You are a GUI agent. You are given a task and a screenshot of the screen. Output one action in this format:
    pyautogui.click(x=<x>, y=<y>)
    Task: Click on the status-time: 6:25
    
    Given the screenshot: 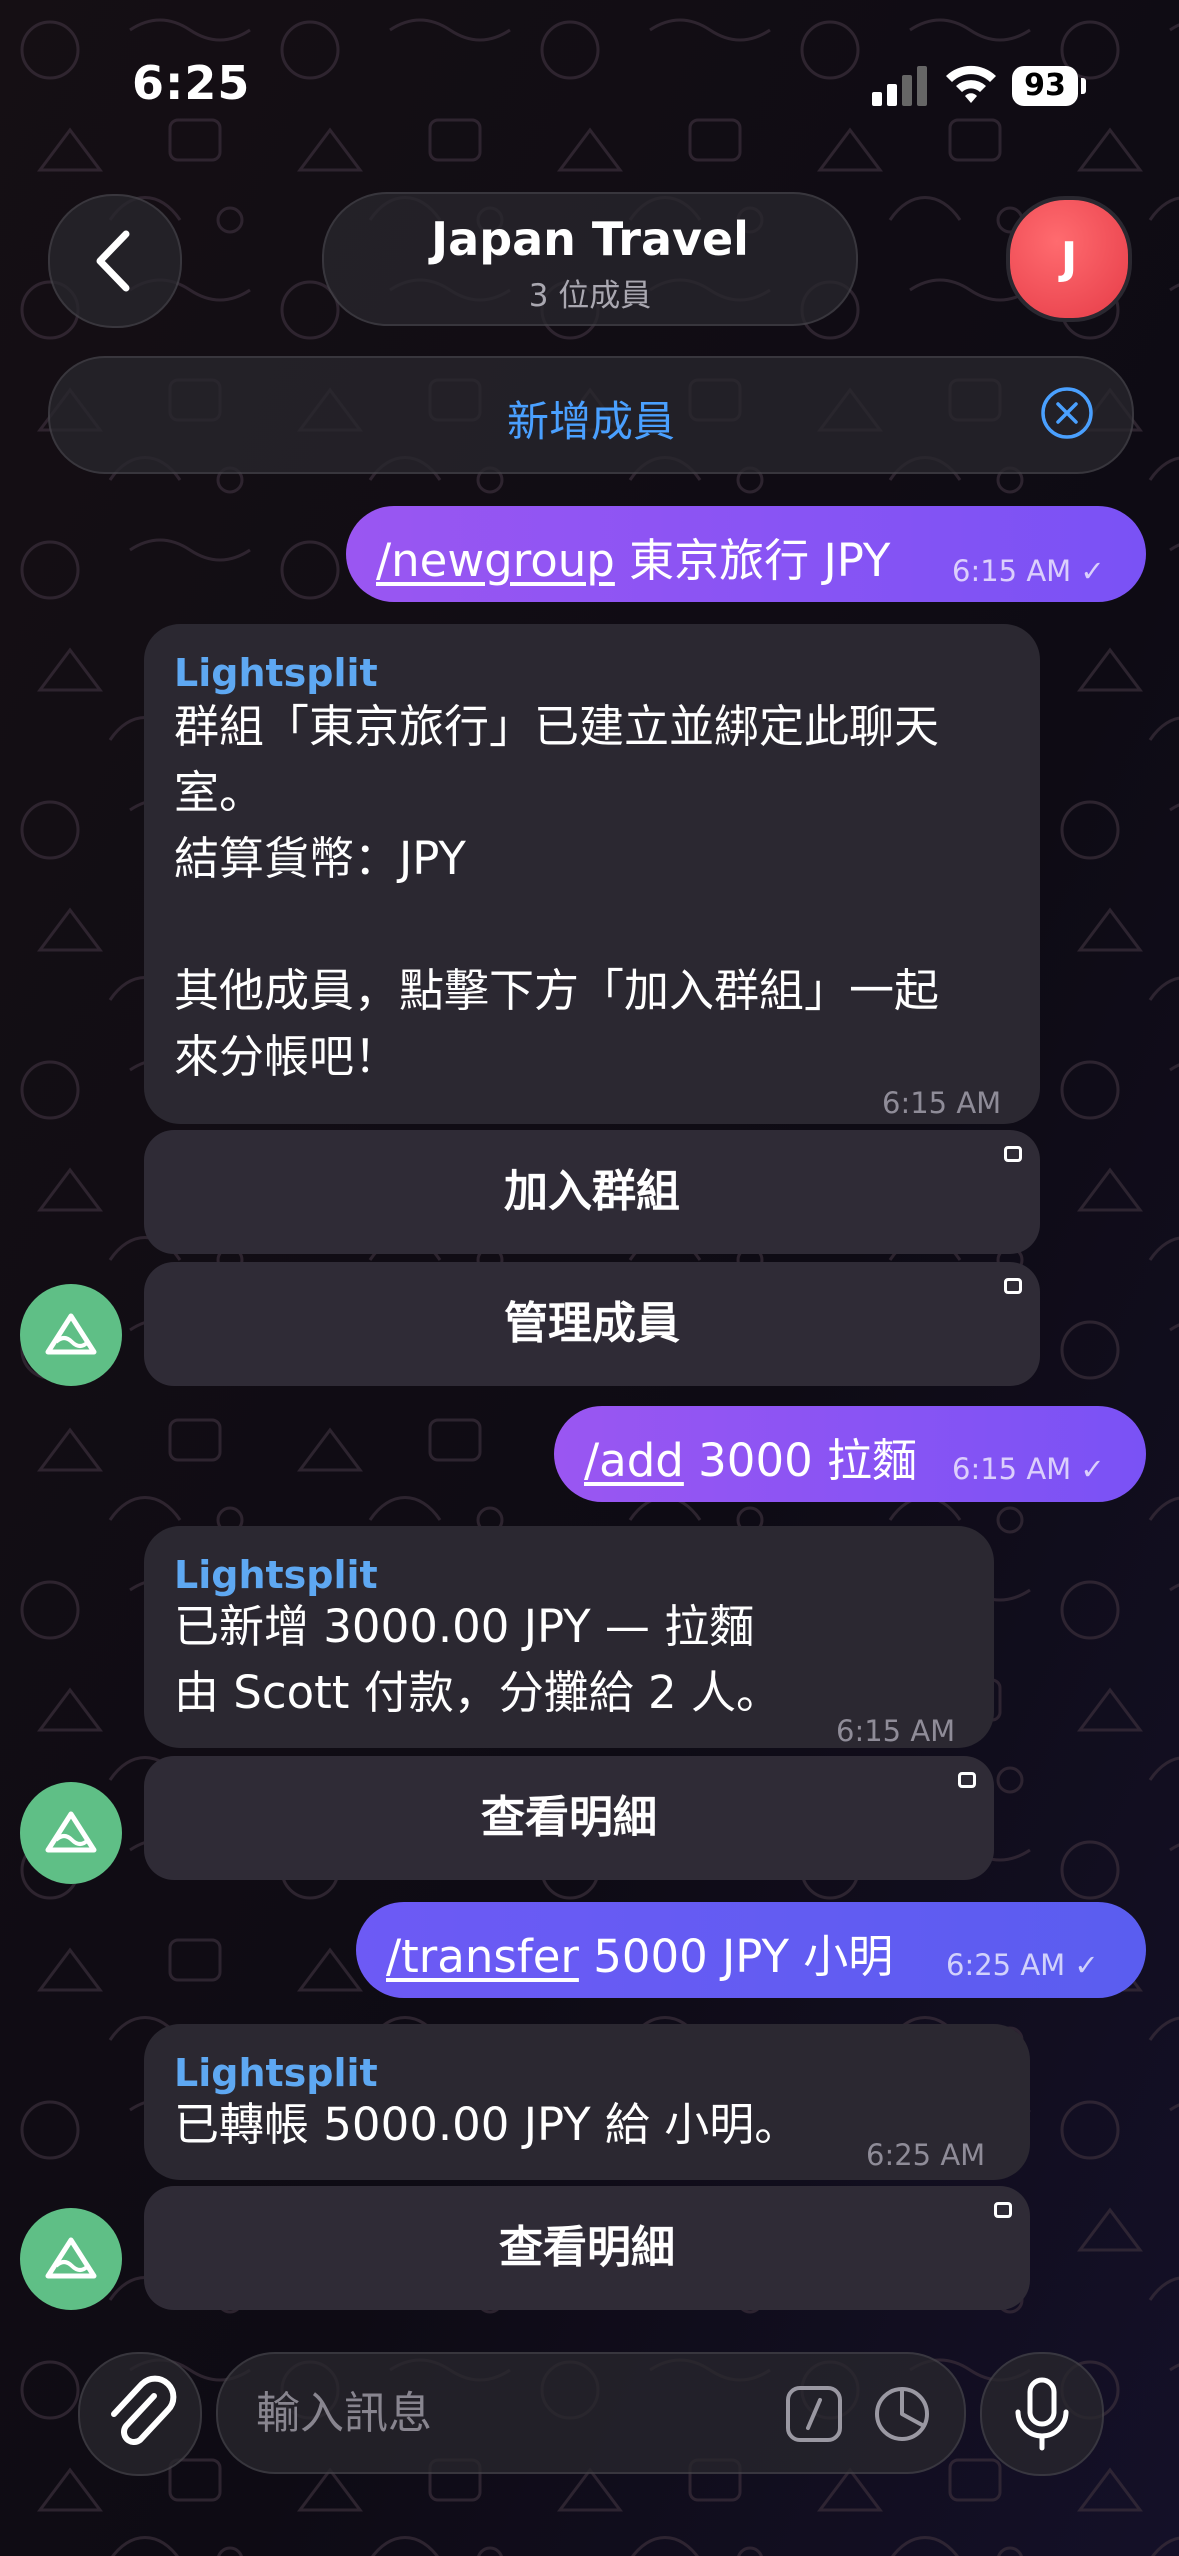 What is the action you would take?
    pyautogui.click(x=191, y=83)
    